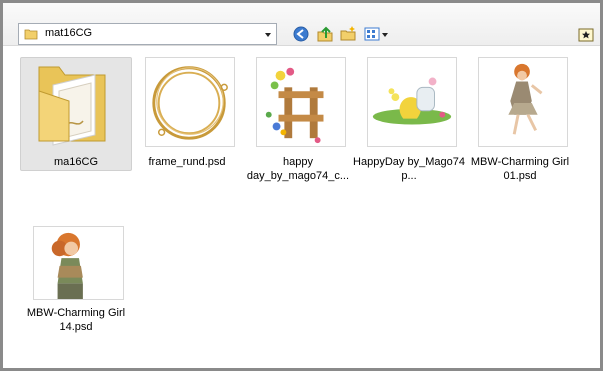  Describe the element at coordinates (187, 162) in the screenshot. I see `item-label: frame_rund.psd` at that location.